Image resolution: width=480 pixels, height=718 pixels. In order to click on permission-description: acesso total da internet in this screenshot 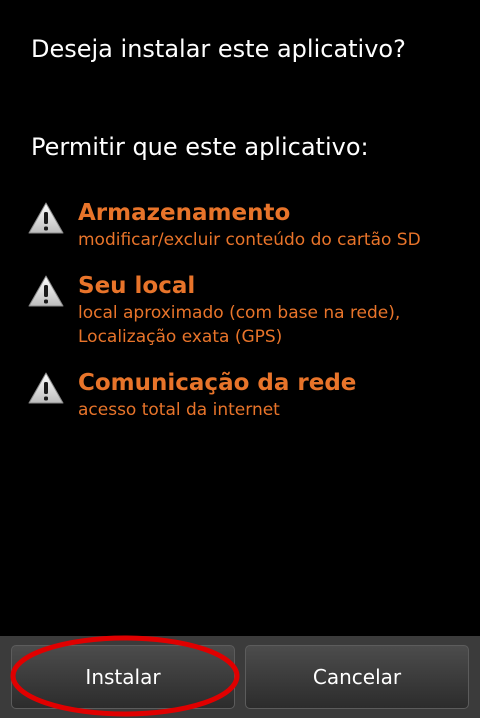, I will do `click(179, 410)`.